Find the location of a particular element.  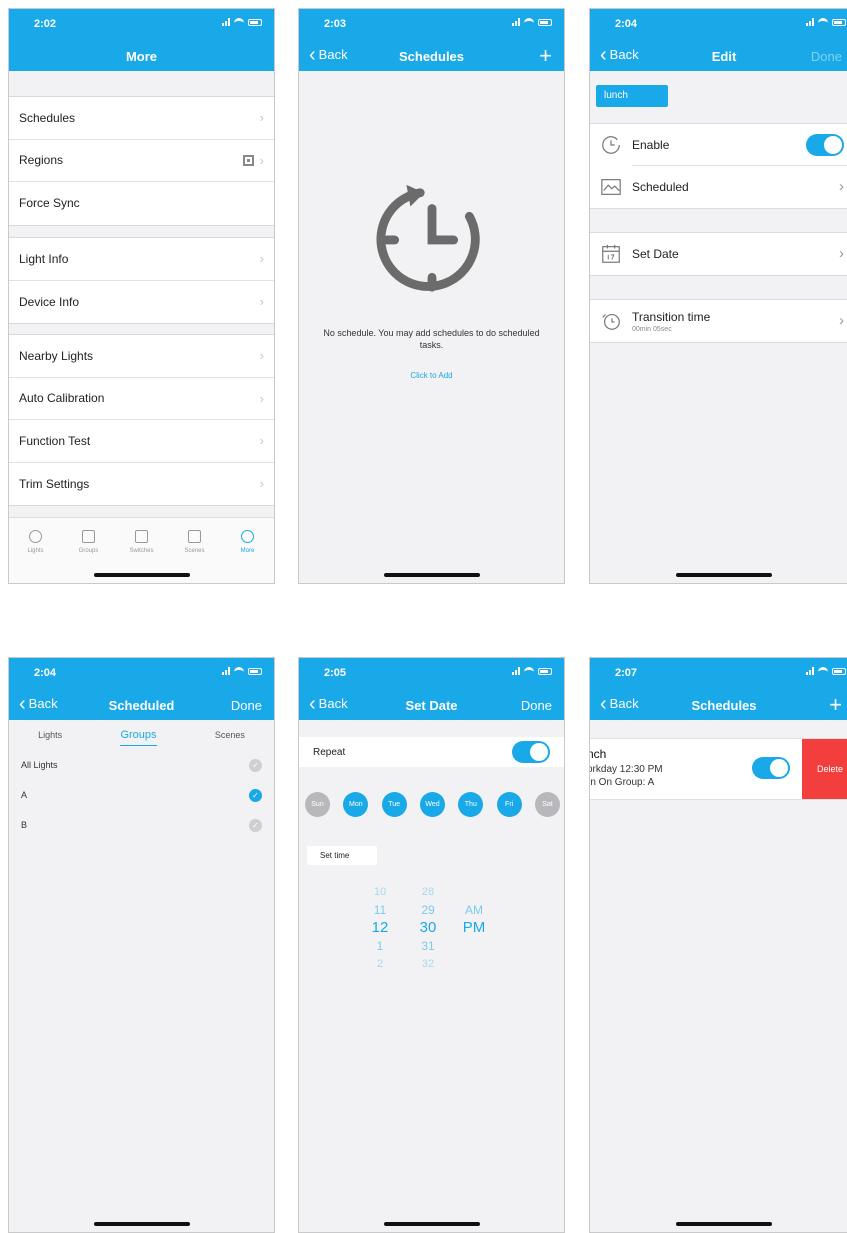

picker-option: 11 is located at coordinates (380, 910).